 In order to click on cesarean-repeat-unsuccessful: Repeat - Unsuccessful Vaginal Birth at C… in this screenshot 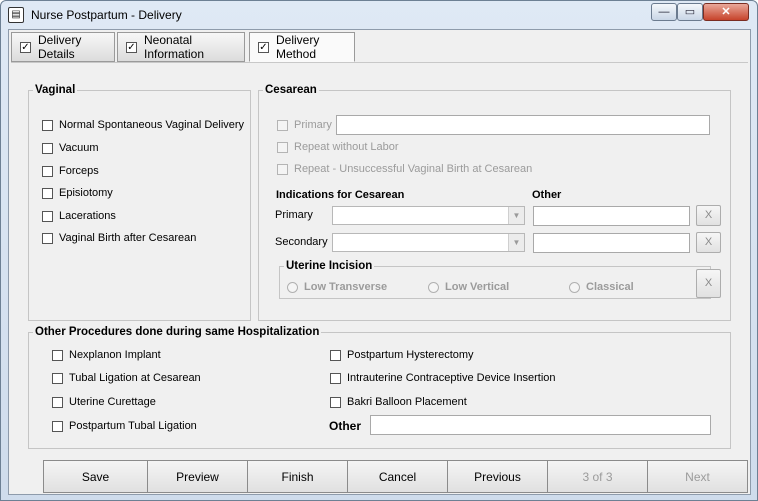, I will do `click(404, 169)`.